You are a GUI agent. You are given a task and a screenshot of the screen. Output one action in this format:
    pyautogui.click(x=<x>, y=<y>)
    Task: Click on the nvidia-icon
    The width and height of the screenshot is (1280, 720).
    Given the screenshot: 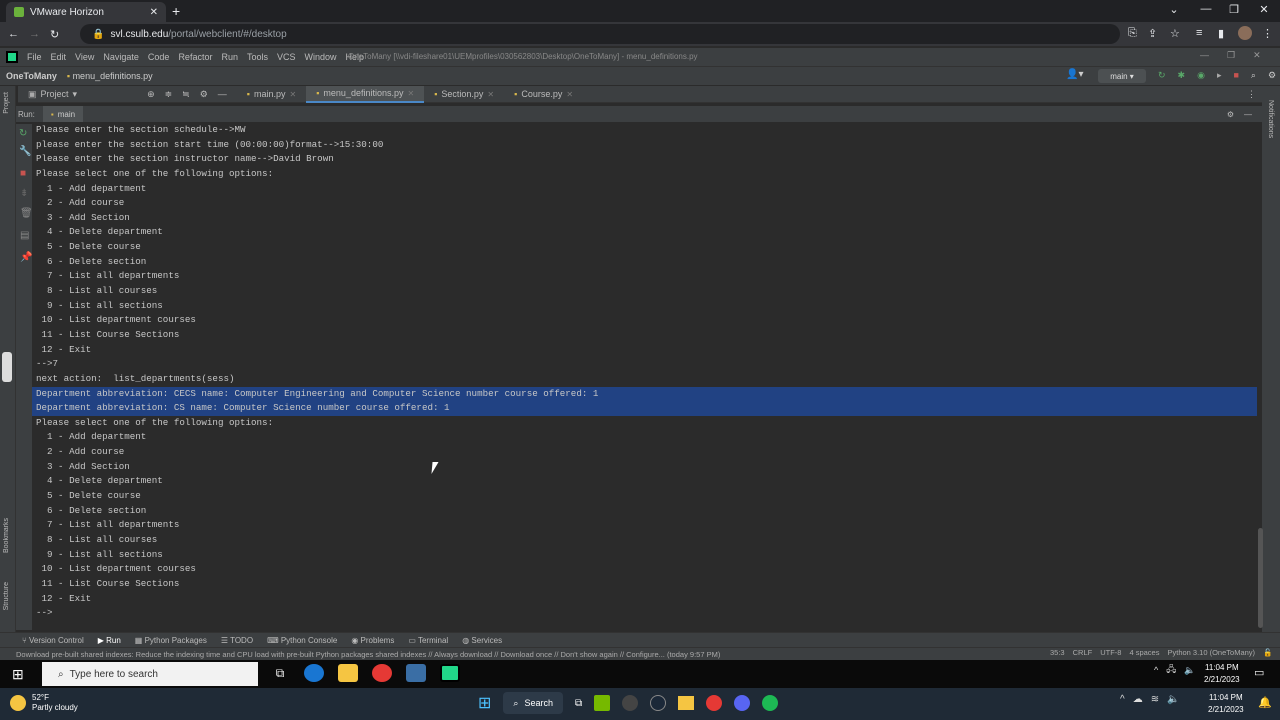 What is the action you would take?
    pyautogui.click(x=602, y=703)
    